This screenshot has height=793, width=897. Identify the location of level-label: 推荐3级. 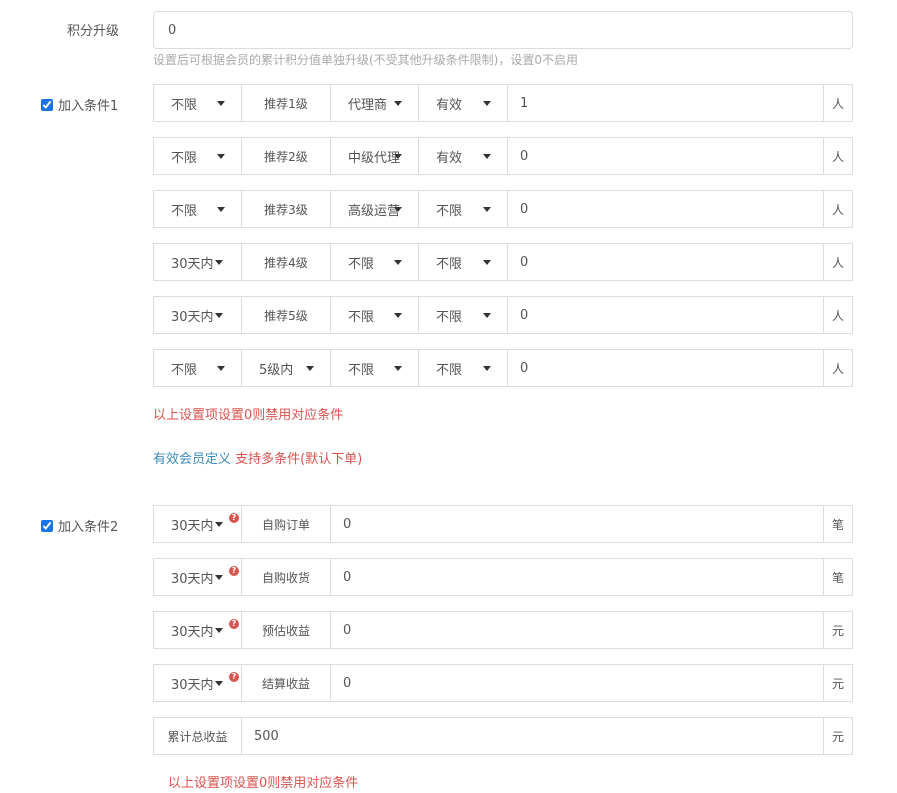
(286, 209).